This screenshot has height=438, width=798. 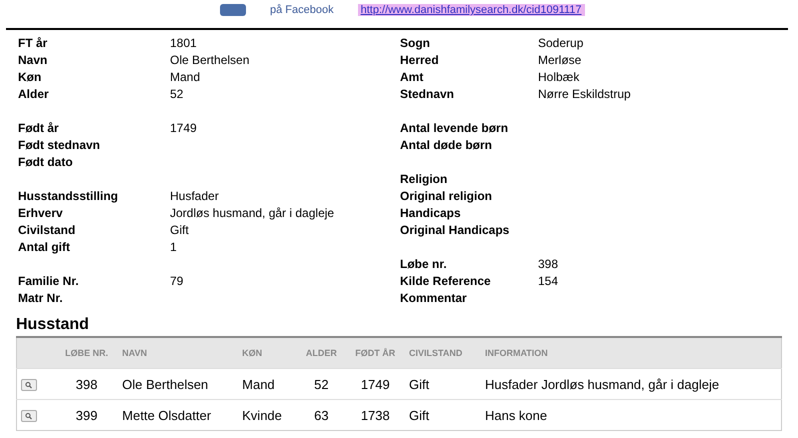 I want to click on table-cell: 1738, so click(x=375, y=415).